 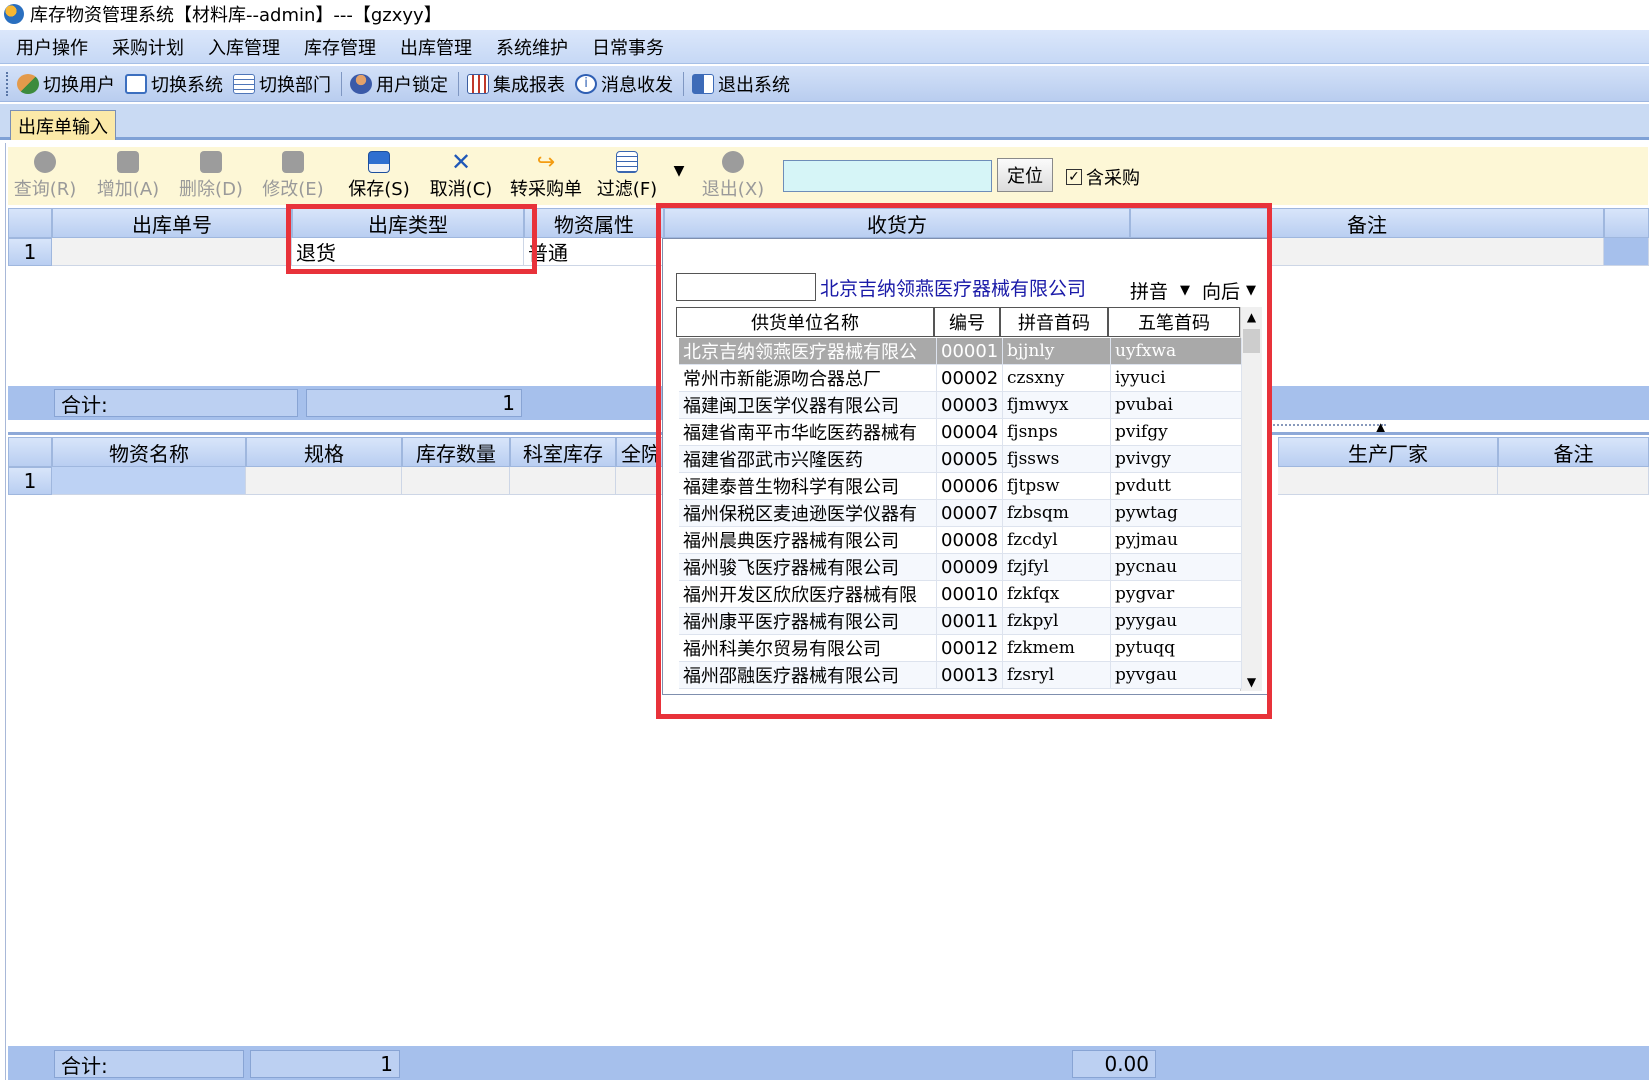 I want to click on pinyin-code-cell: fzkfqx, so click(x=1057, y=594).